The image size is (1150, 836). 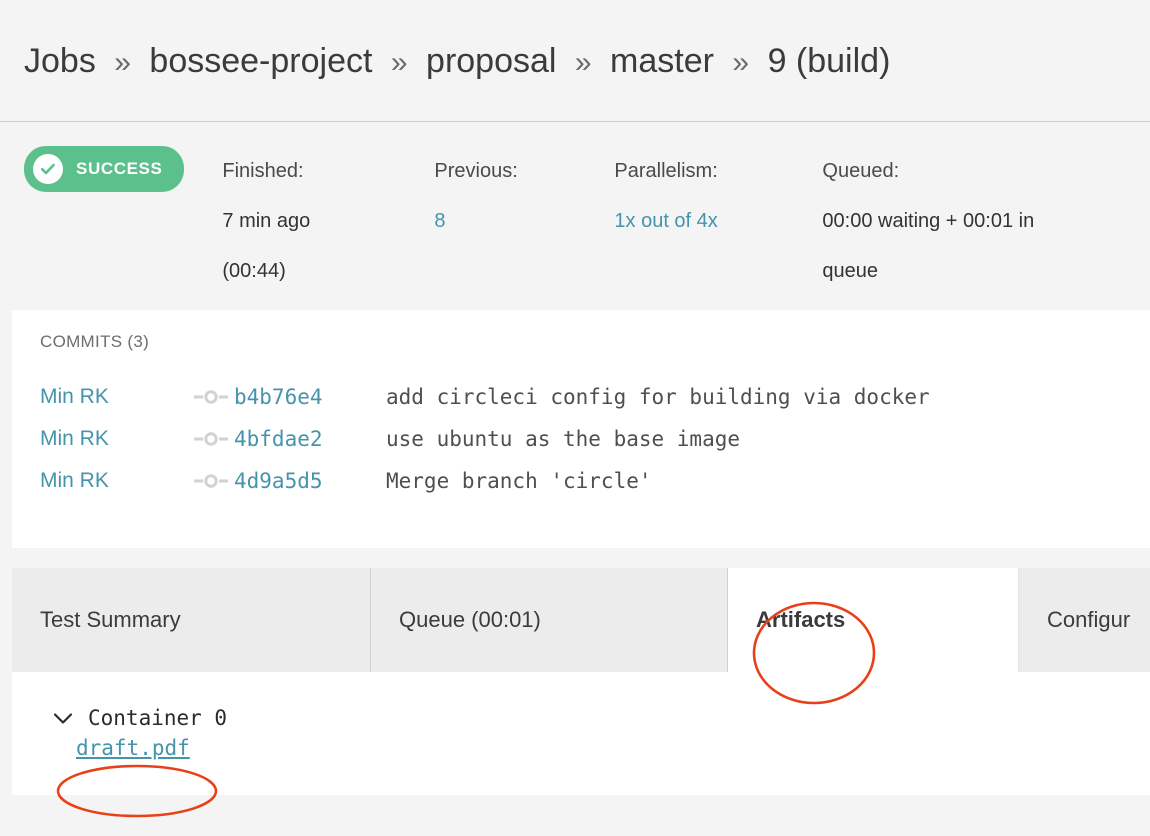 What do you see at coordinates (63, 718) in the screenshot?
I see `chevron-down-icon` at bounding box center [63, 718].